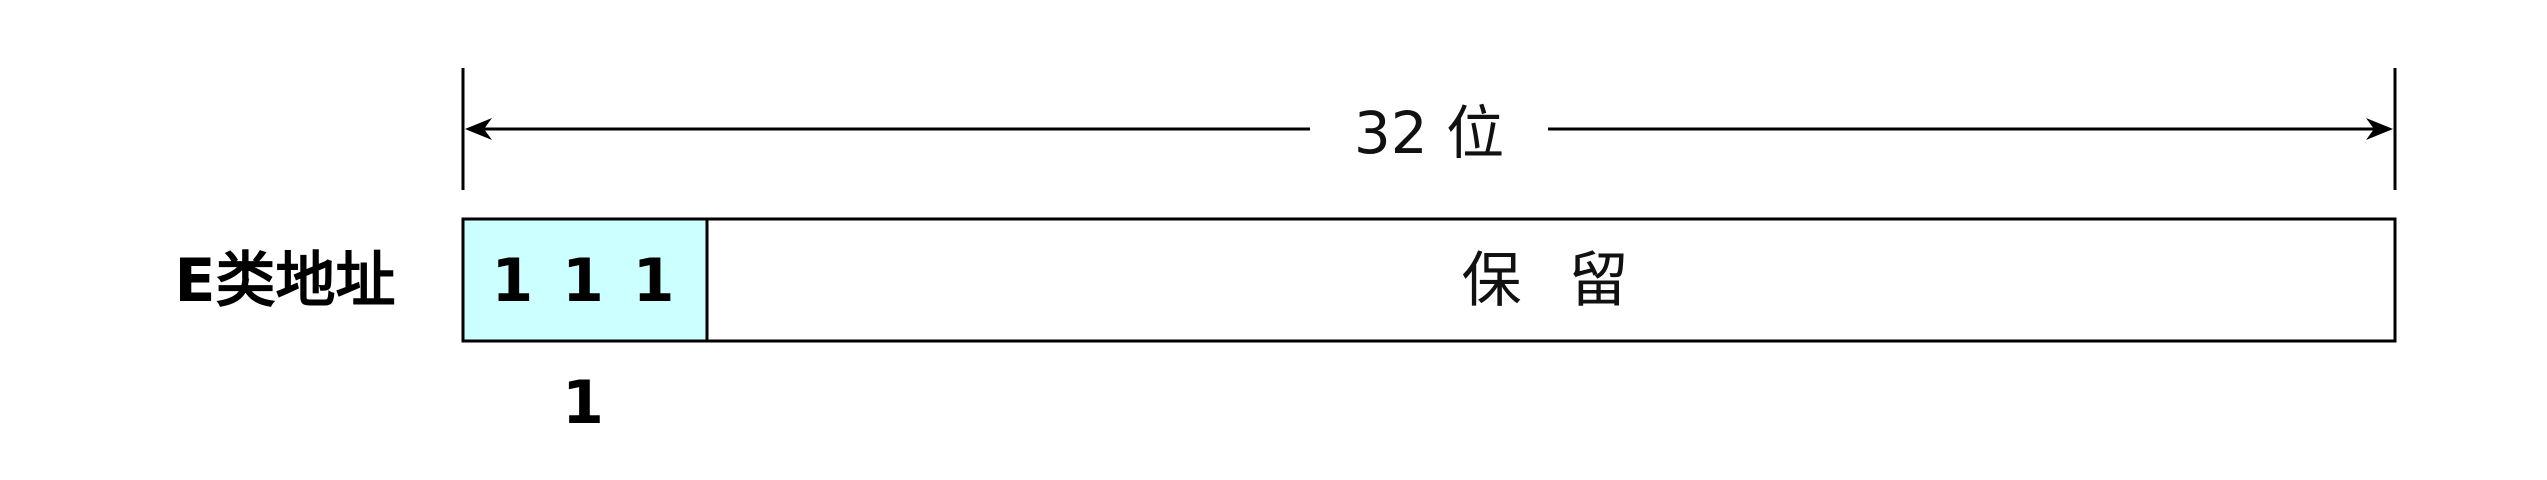  Describe the element at coordinates (285, 281) in the screenshot. I see `address-class-label: E类地址` at that location.